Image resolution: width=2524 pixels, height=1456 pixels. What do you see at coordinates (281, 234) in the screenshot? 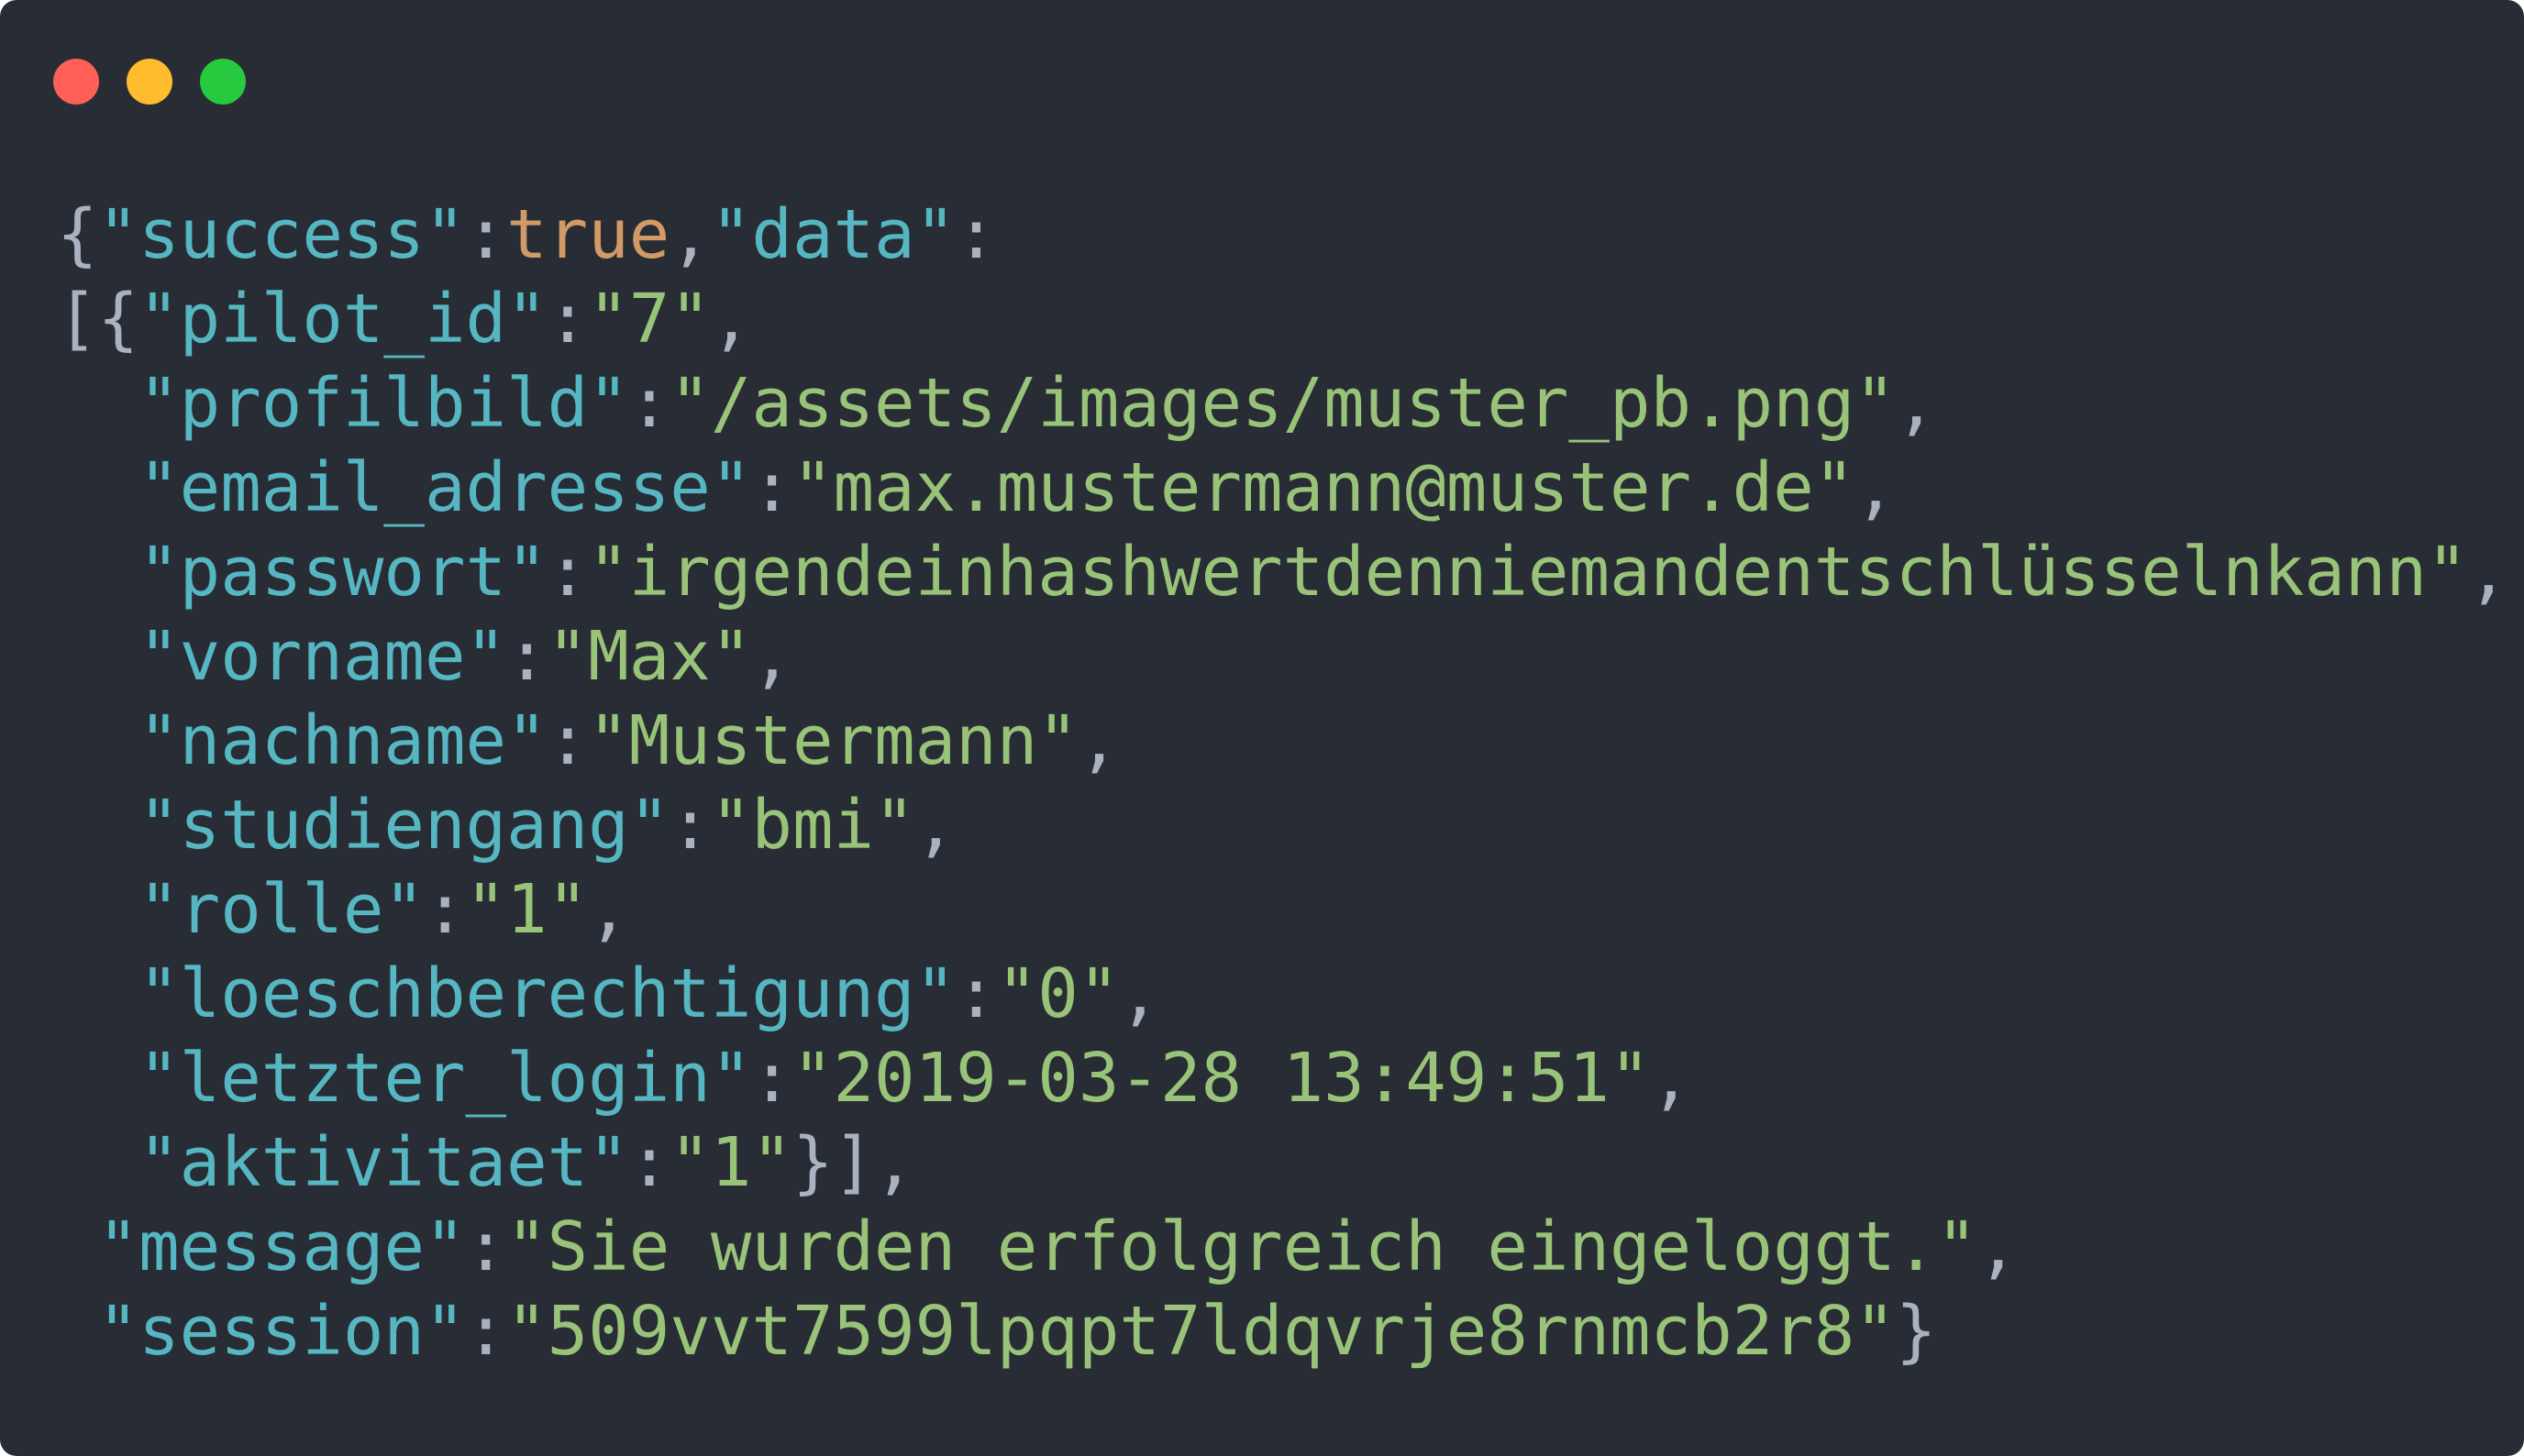
I see `key-token: "success"` at bounding box center [281, 234].